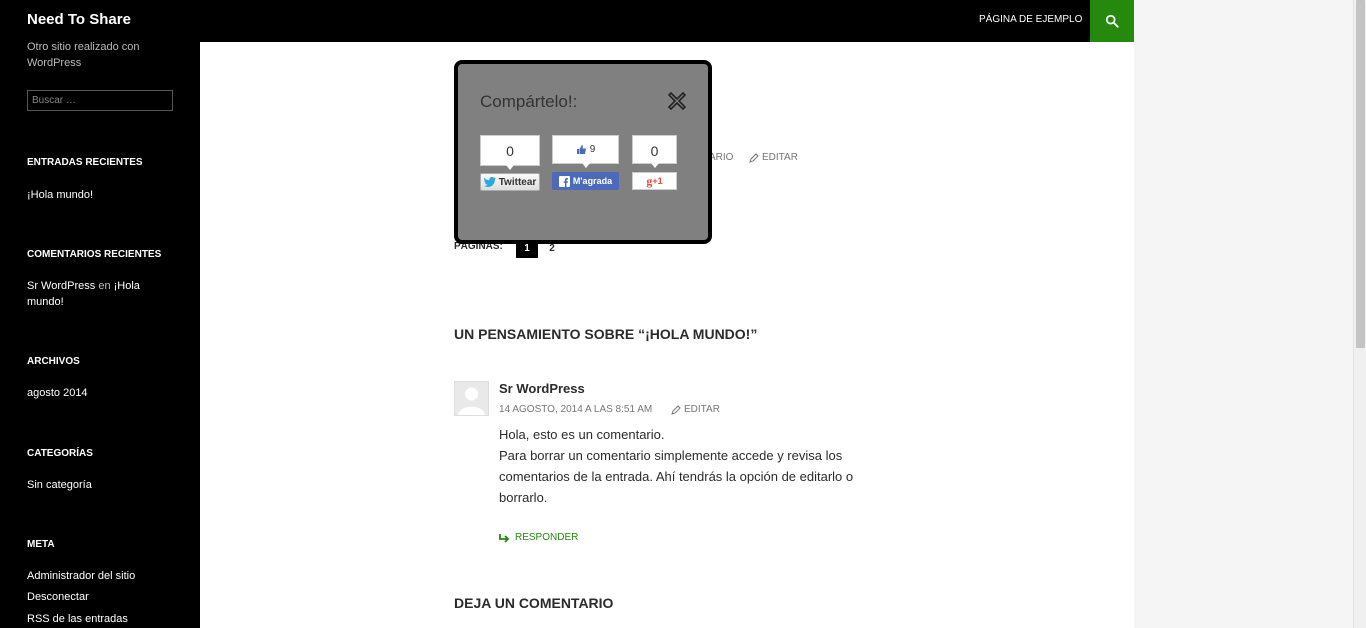  I want to click on reply-arrow-icon, so click(504, 538).